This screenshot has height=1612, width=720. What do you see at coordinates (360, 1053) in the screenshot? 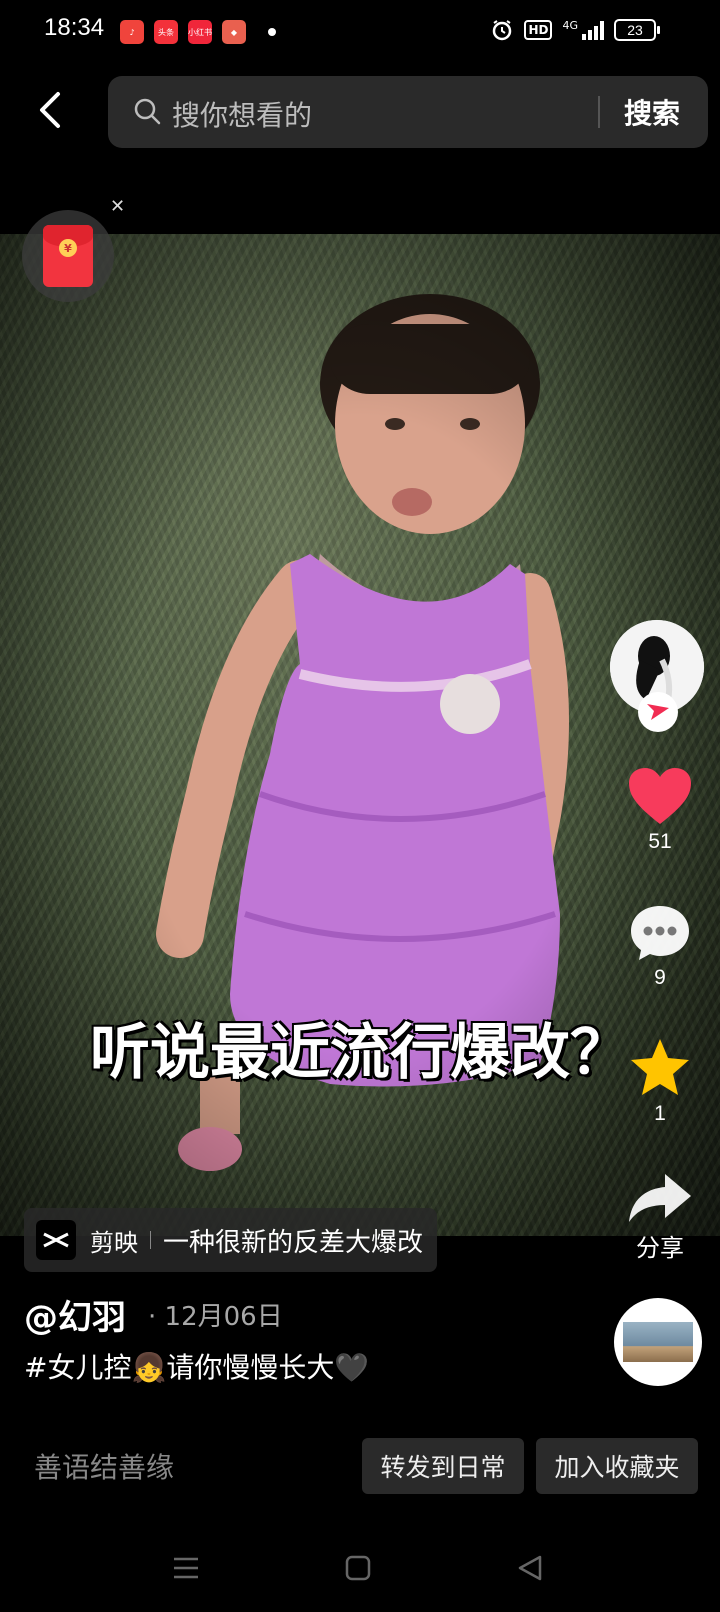
I see `video-caption: 听说最近流行爆改？` at bounding box center [360, 1053].